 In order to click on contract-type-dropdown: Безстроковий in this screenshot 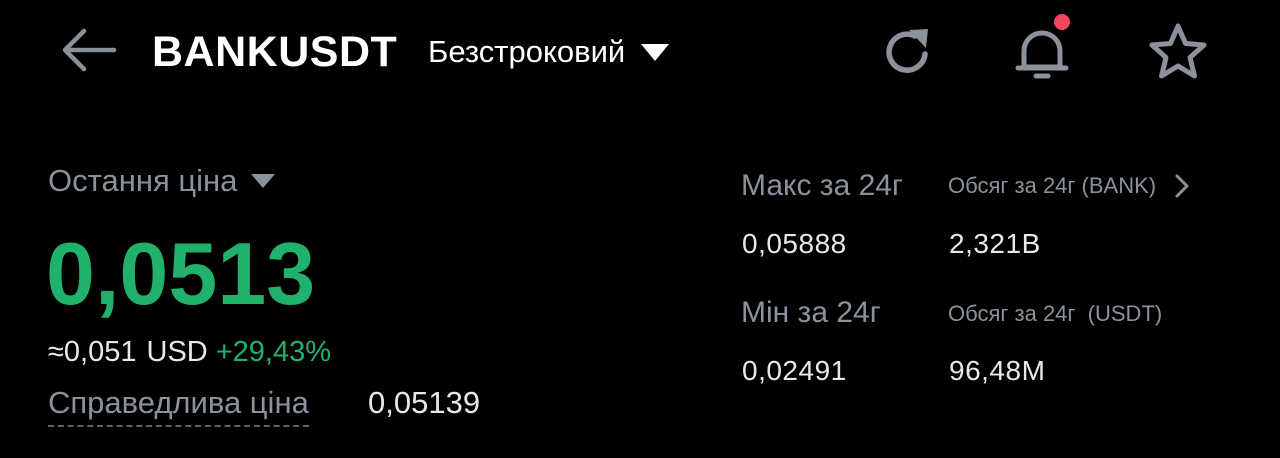, I will do `click(549, 52)`.